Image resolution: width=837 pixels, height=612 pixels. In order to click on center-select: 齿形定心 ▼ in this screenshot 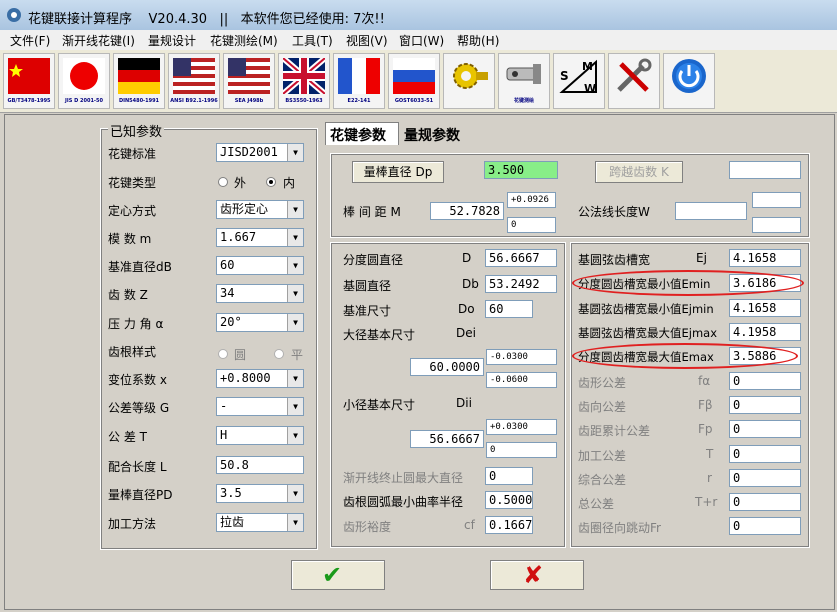, I will do `click(260, 209)`.